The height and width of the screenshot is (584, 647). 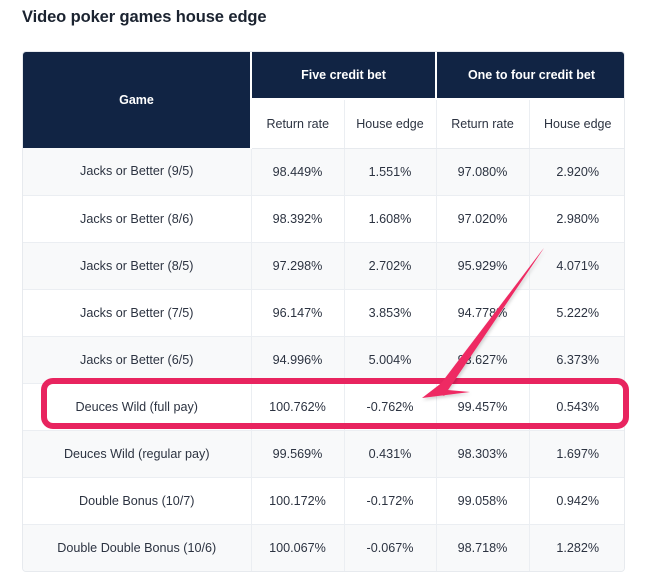 I want to click on cell-five-return-rate: 100.172%, so click(x=298, y=501).